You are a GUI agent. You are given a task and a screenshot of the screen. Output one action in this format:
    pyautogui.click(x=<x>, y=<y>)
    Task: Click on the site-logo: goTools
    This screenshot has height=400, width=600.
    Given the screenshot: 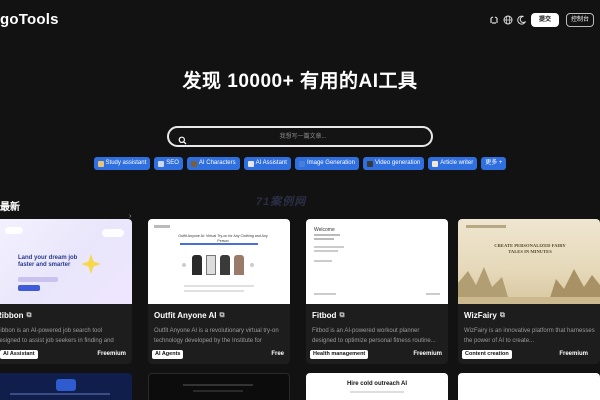 What is the action you would take?
    pyautogui.click(x=29, y=19)
    